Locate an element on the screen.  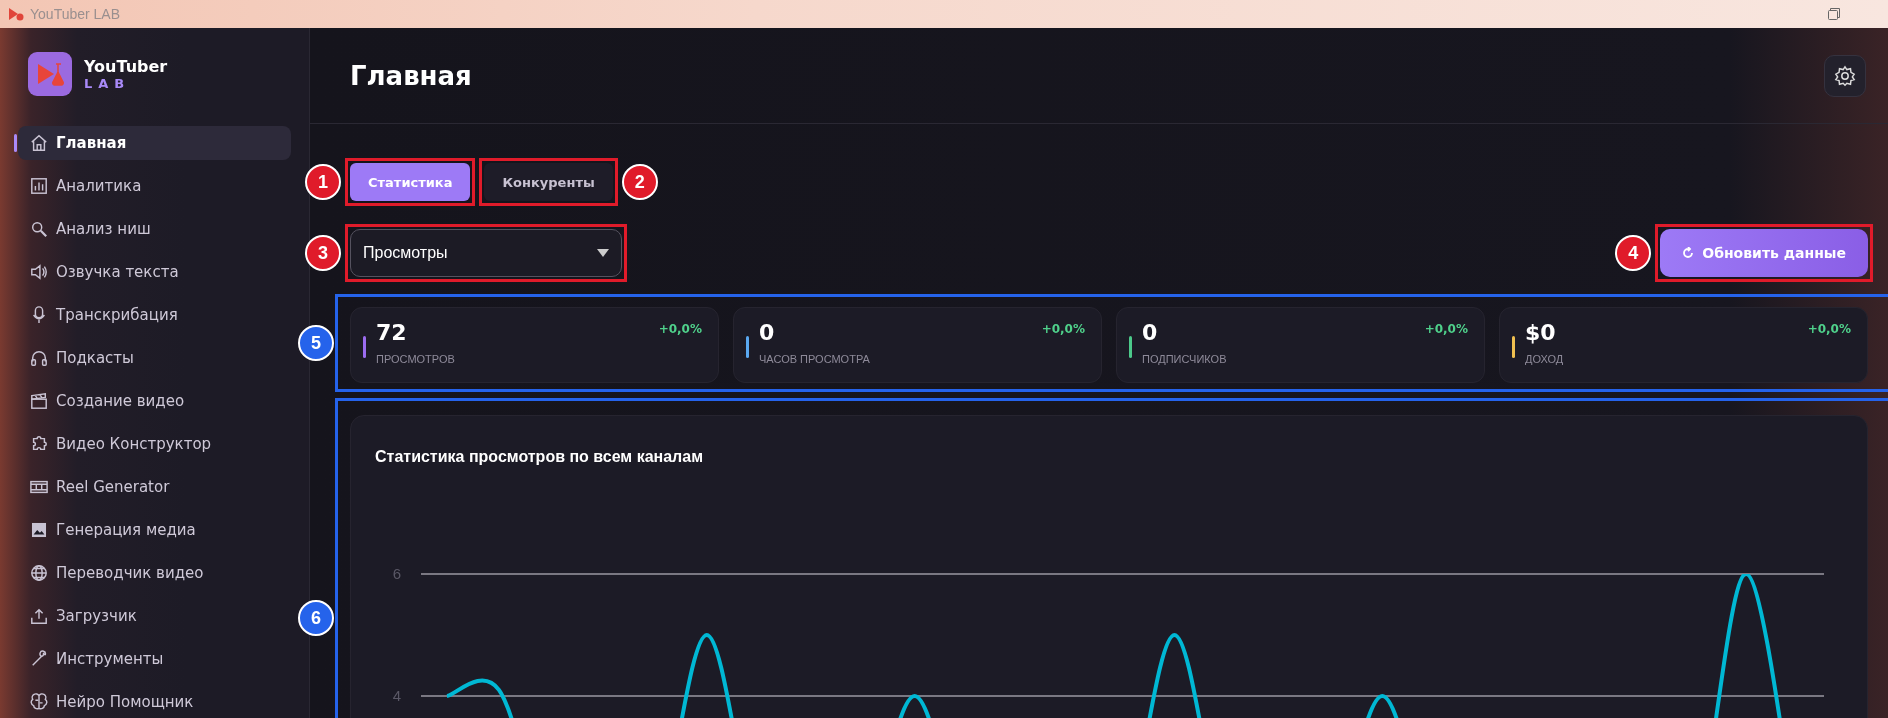
restore-icon is located at coordinates (1834, 14).